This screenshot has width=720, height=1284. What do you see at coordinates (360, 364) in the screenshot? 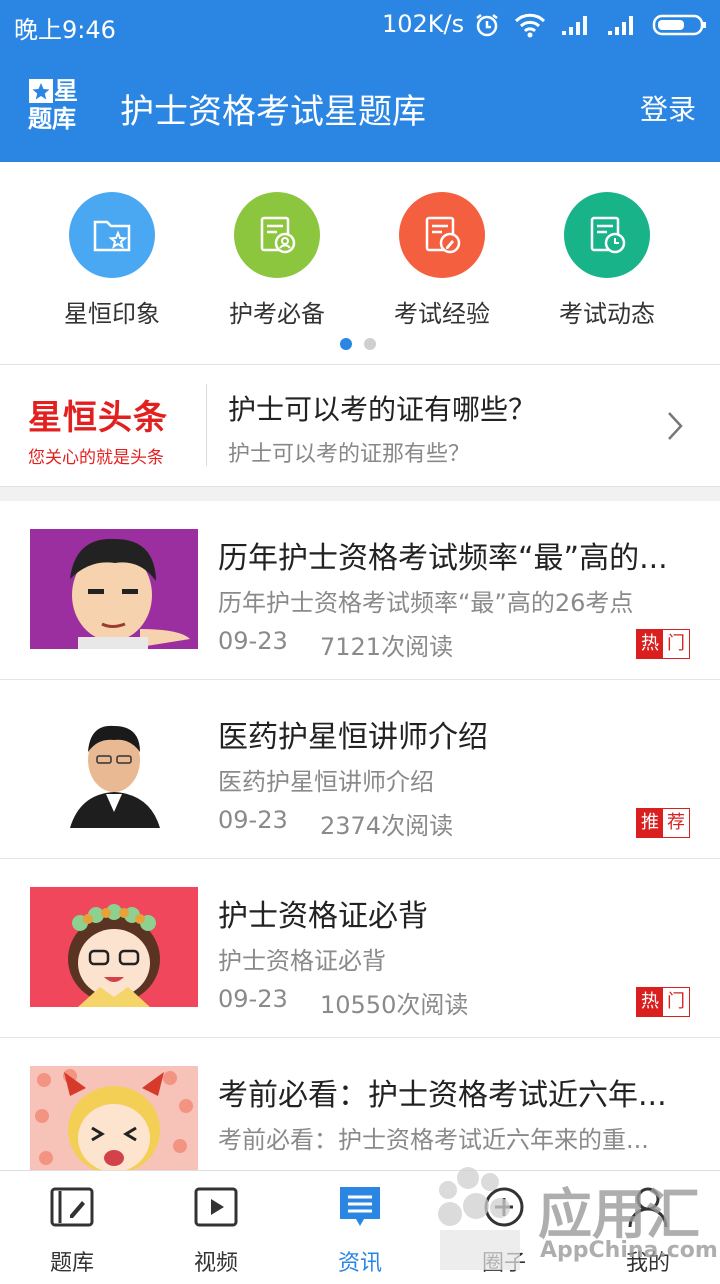
I see `divider` at bounding box center [360, 364].